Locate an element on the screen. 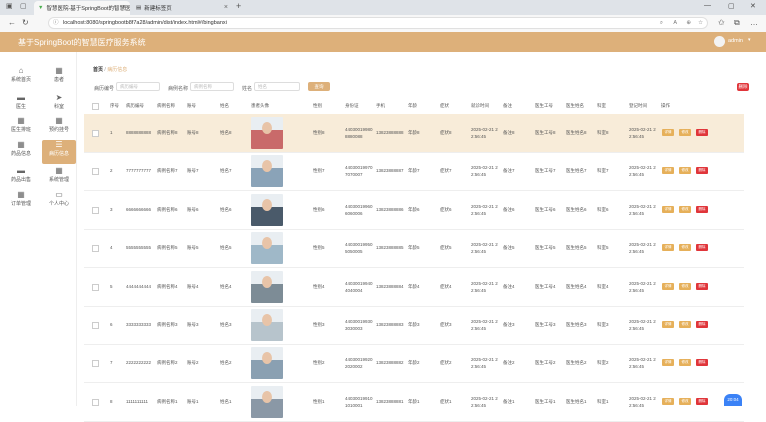 The width and height of the screenshot is (766, 422). maximize-icon: ▢ is located at coordinates (731, 6).